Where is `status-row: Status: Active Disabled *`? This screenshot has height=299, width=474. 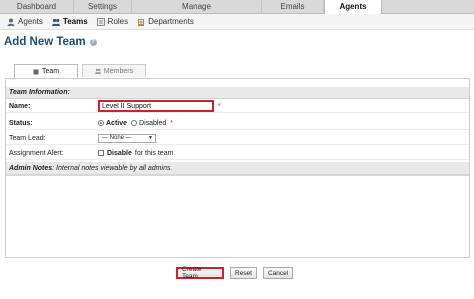 status-row: Status: Active Disabled * is located at coordinates (237, 123).